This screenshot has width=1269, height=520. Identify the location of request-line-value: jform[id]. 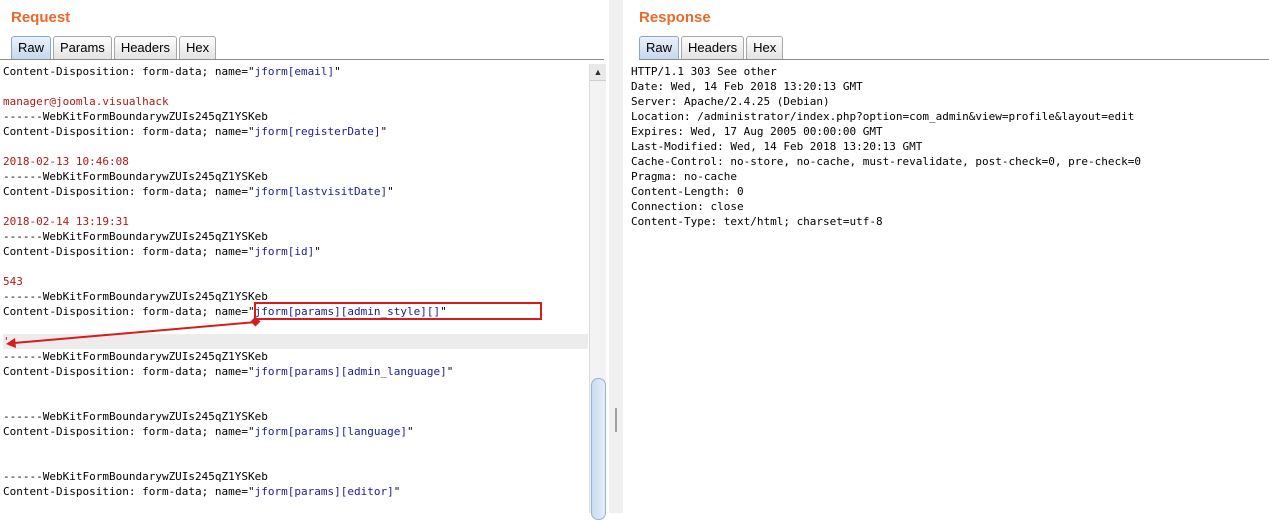
(284, 251).